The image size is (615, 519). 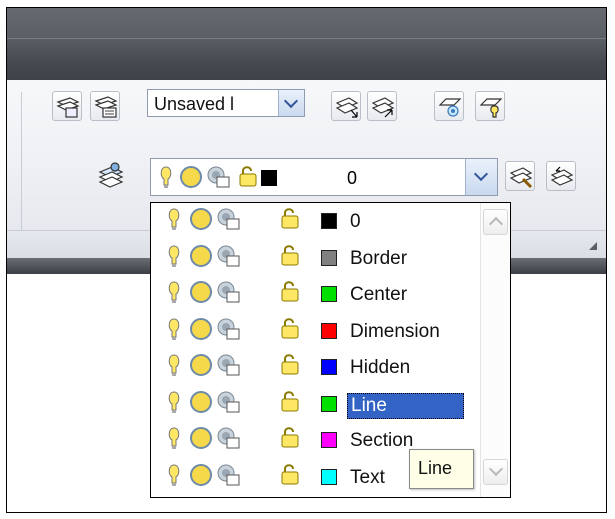 I want to click on layer-stack-button, so click(x=111, y=176).